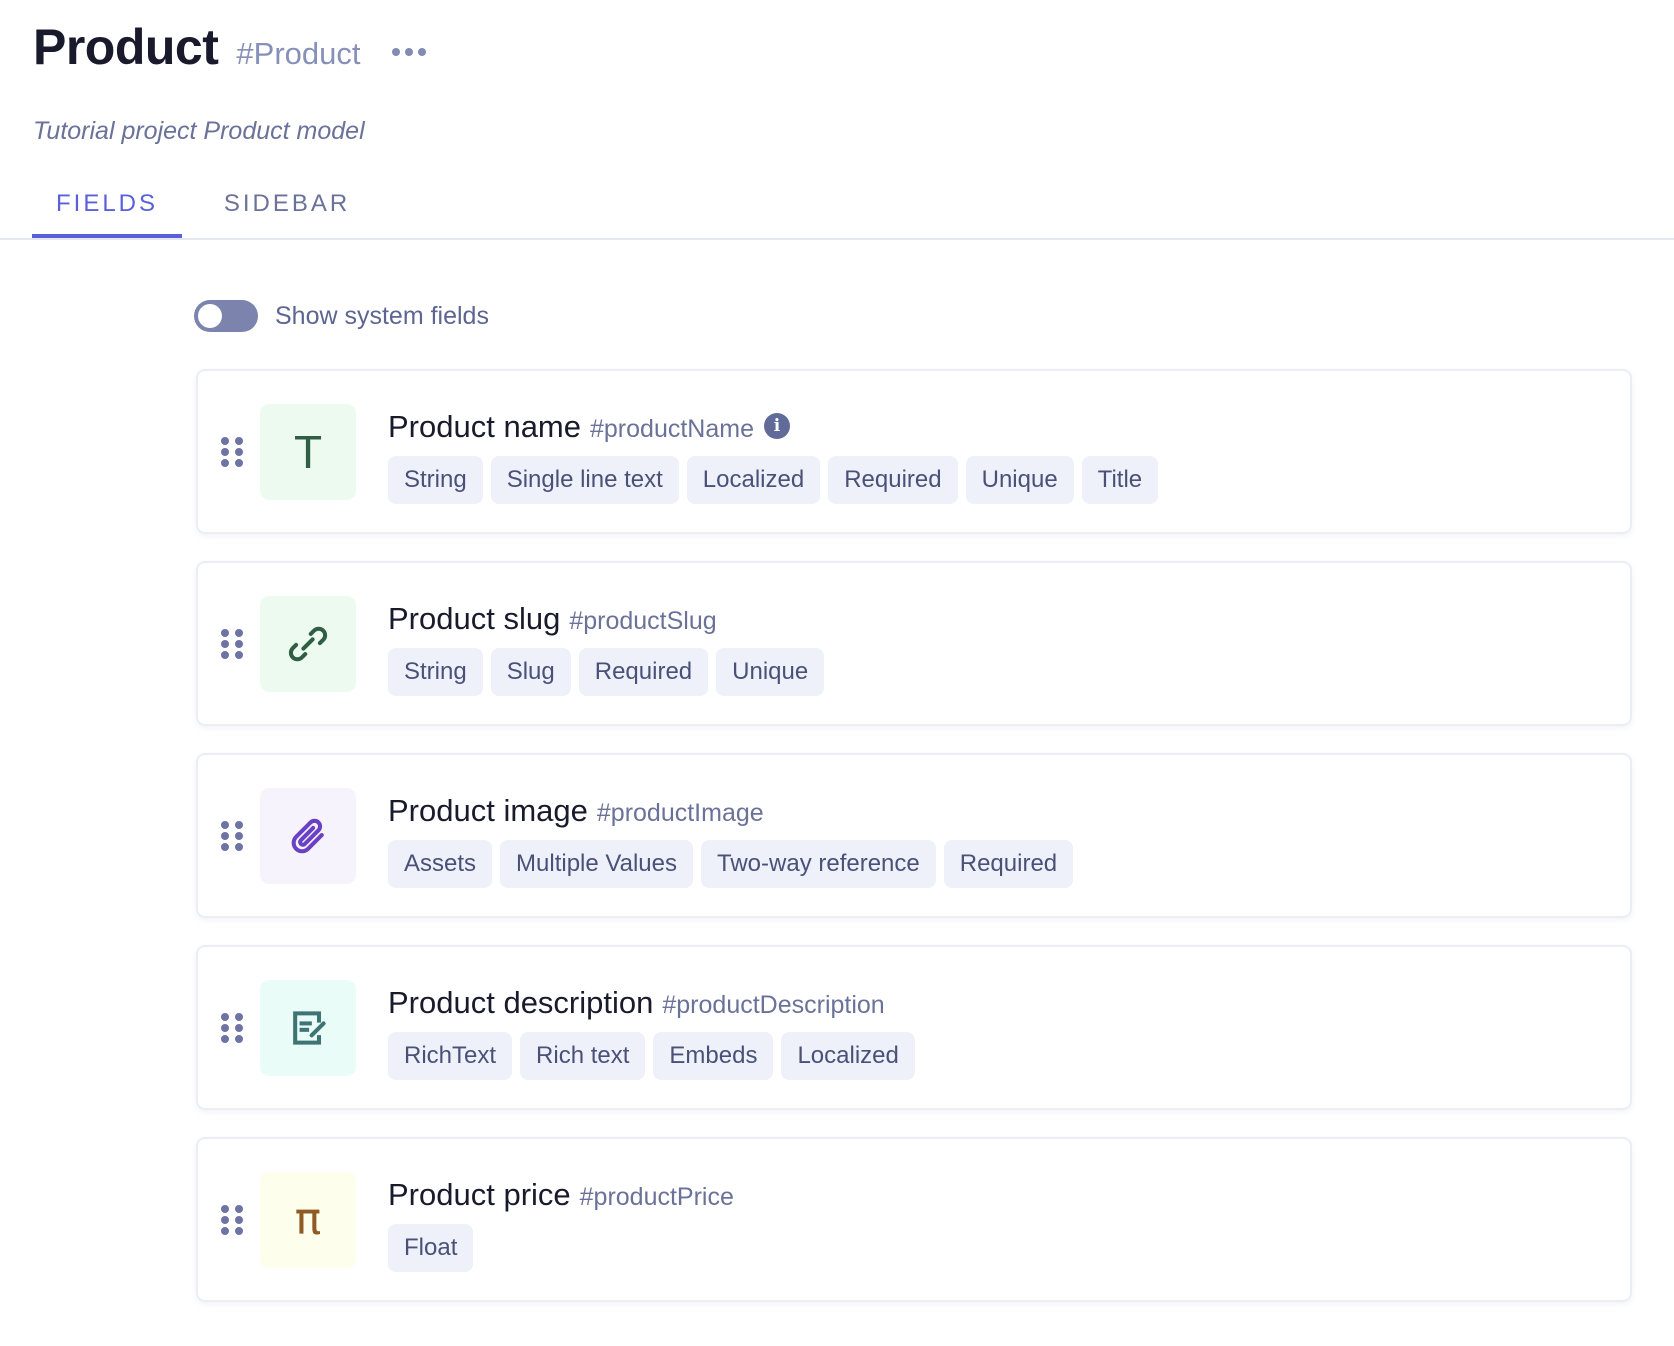 The width and height of the screenshot is (1674, 1346). I want to click on field-api-id: #productName, so click(672, 428).